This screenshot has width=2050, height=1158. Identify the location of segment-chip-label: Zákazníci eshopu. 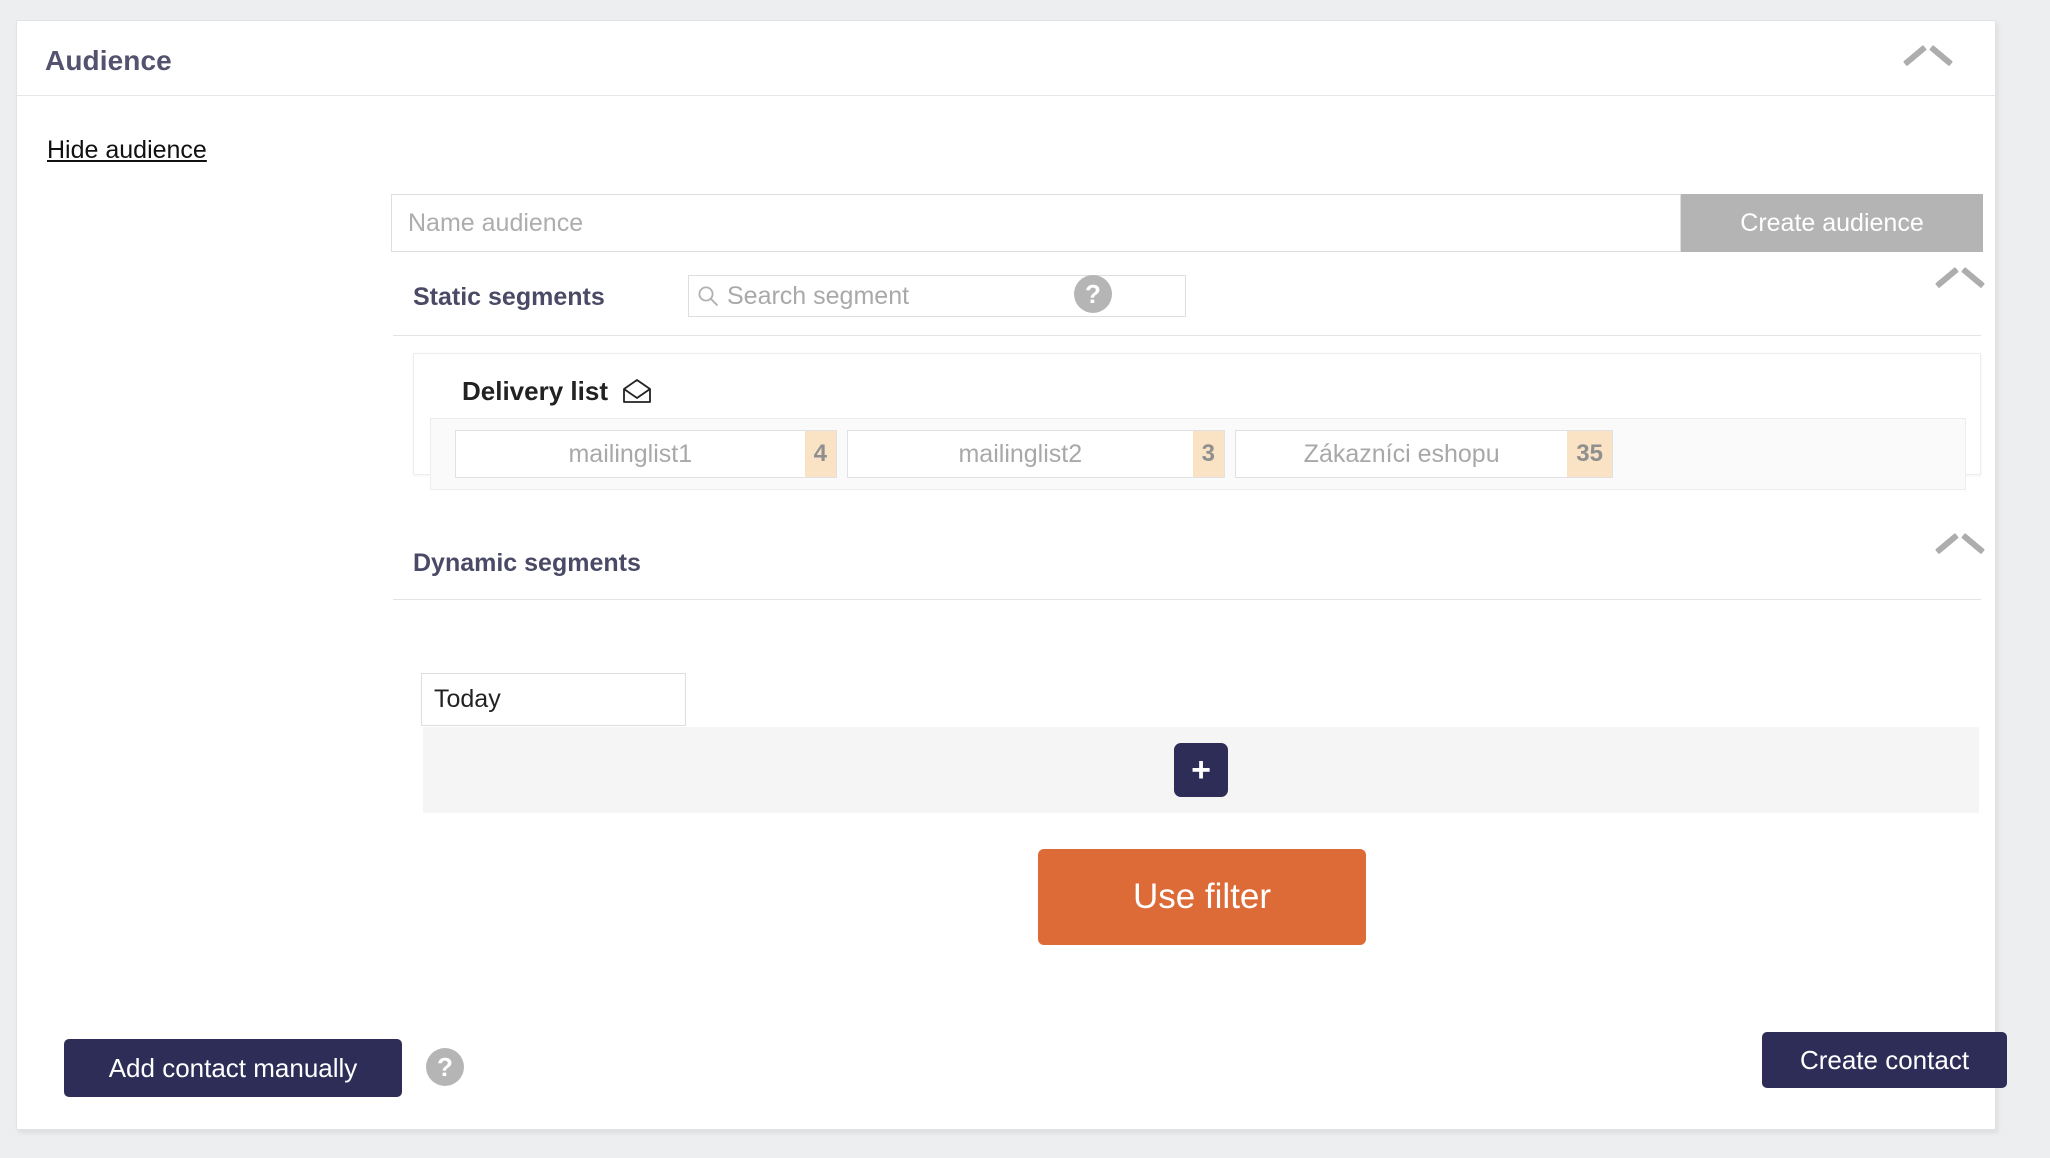
(1401, 453).